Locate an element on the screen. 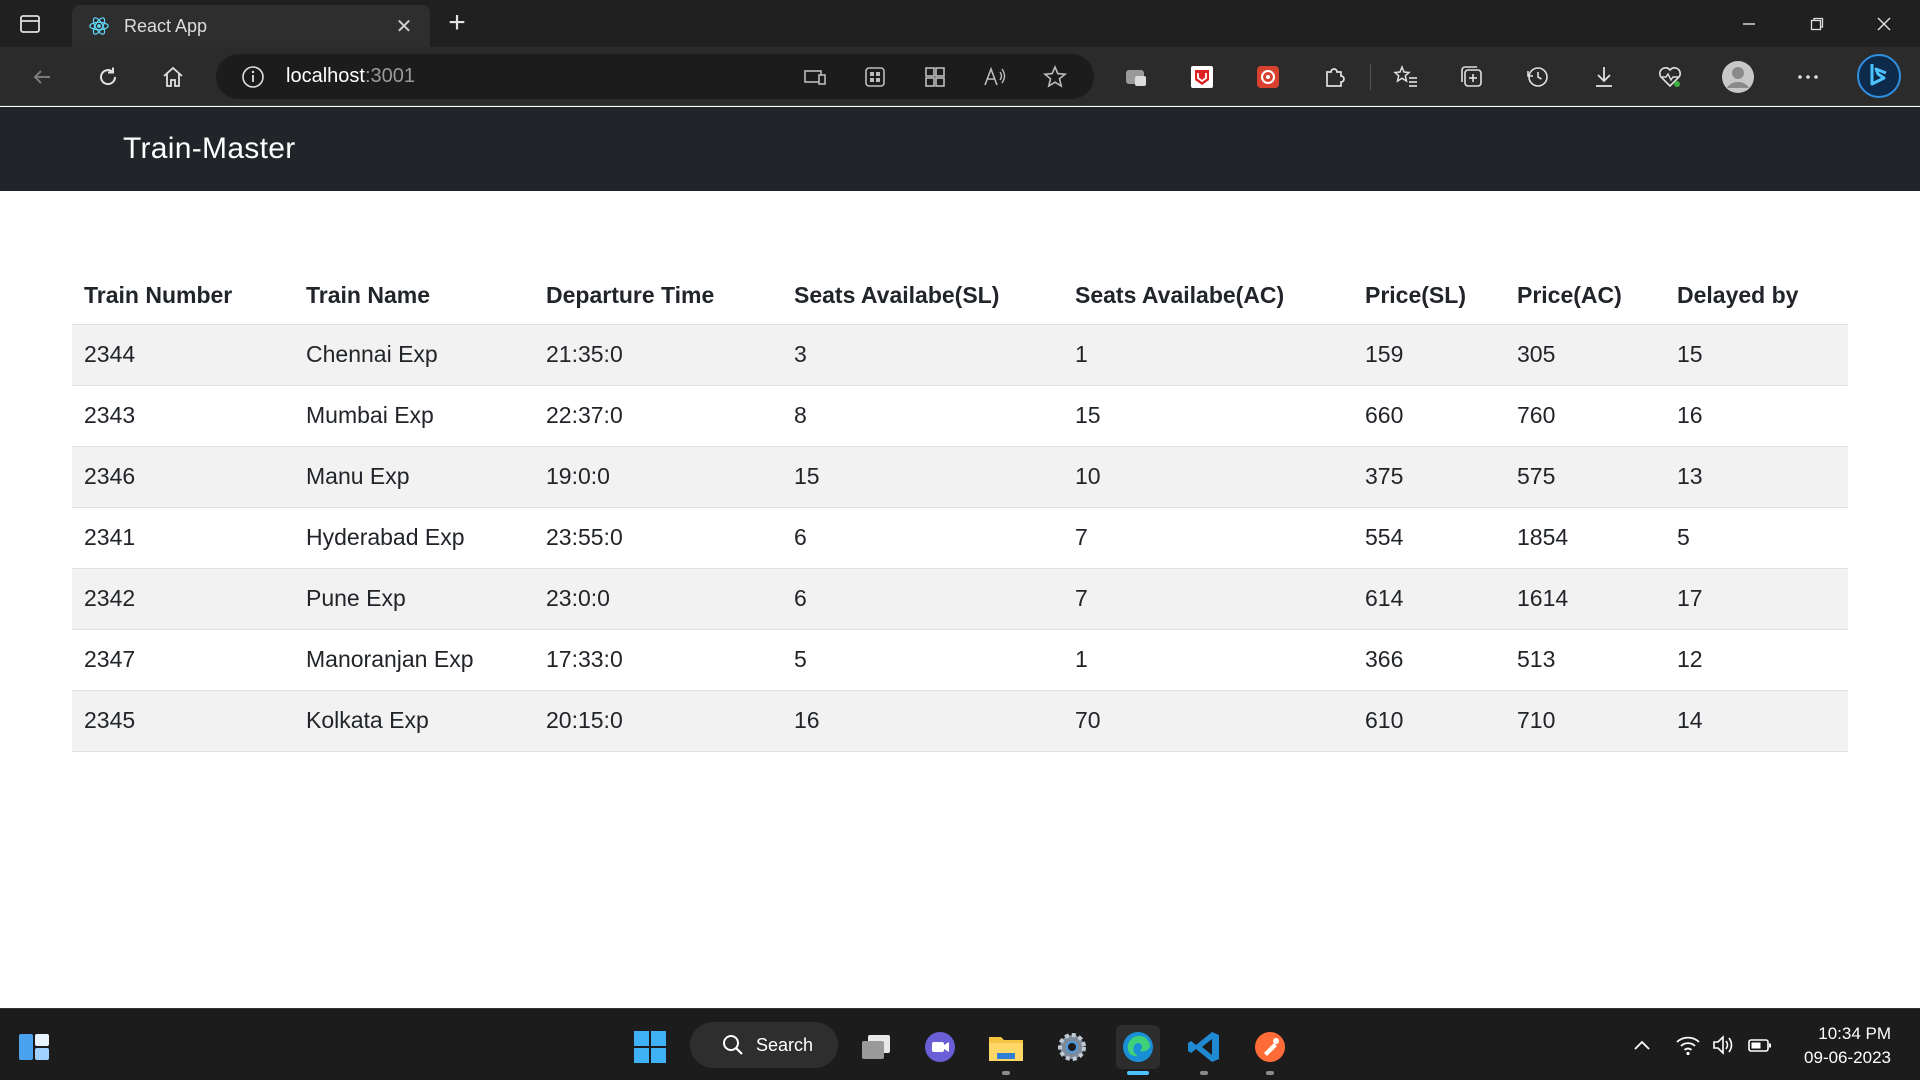 The width and height of the screenshot is (1920, 1080). cell-delayed-by: 5 is located at coordinates (1756, 538).